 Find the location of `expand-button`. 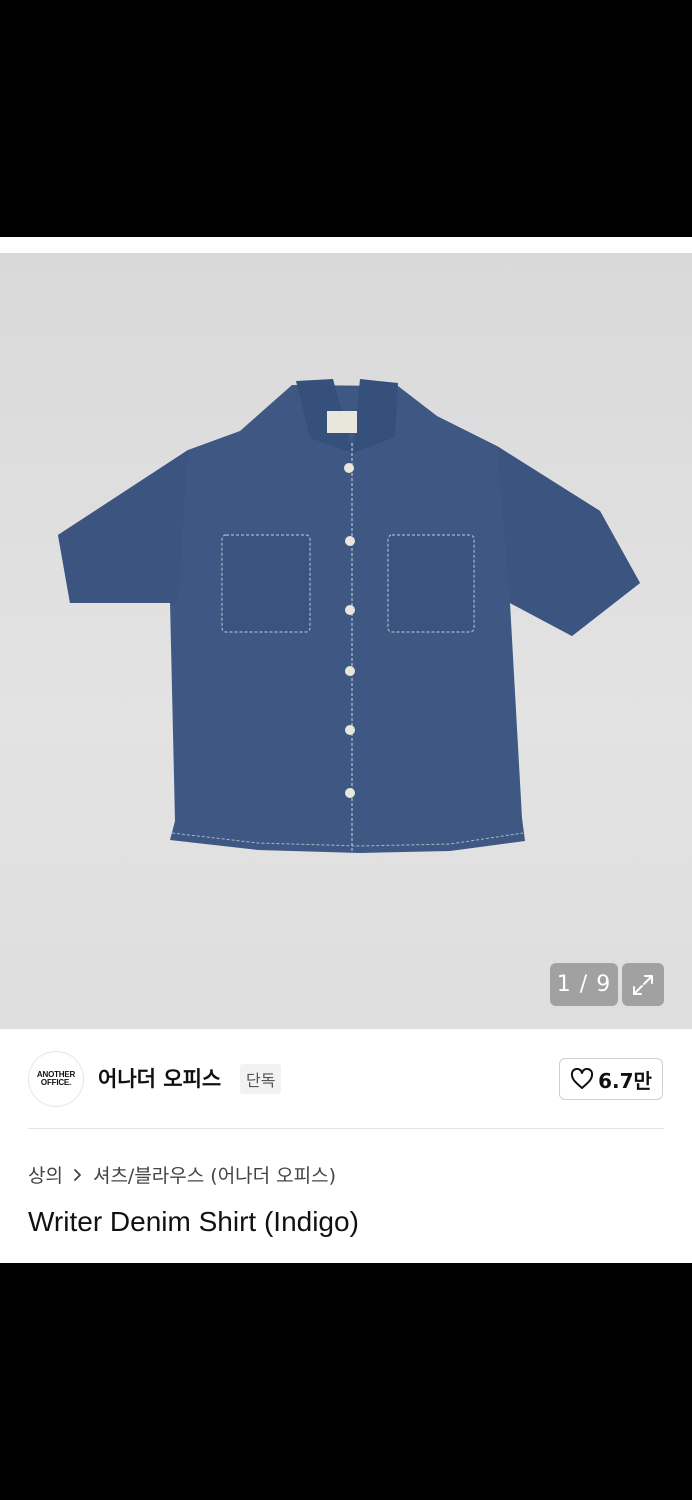

expand-button is located at coordinates (643, 984).